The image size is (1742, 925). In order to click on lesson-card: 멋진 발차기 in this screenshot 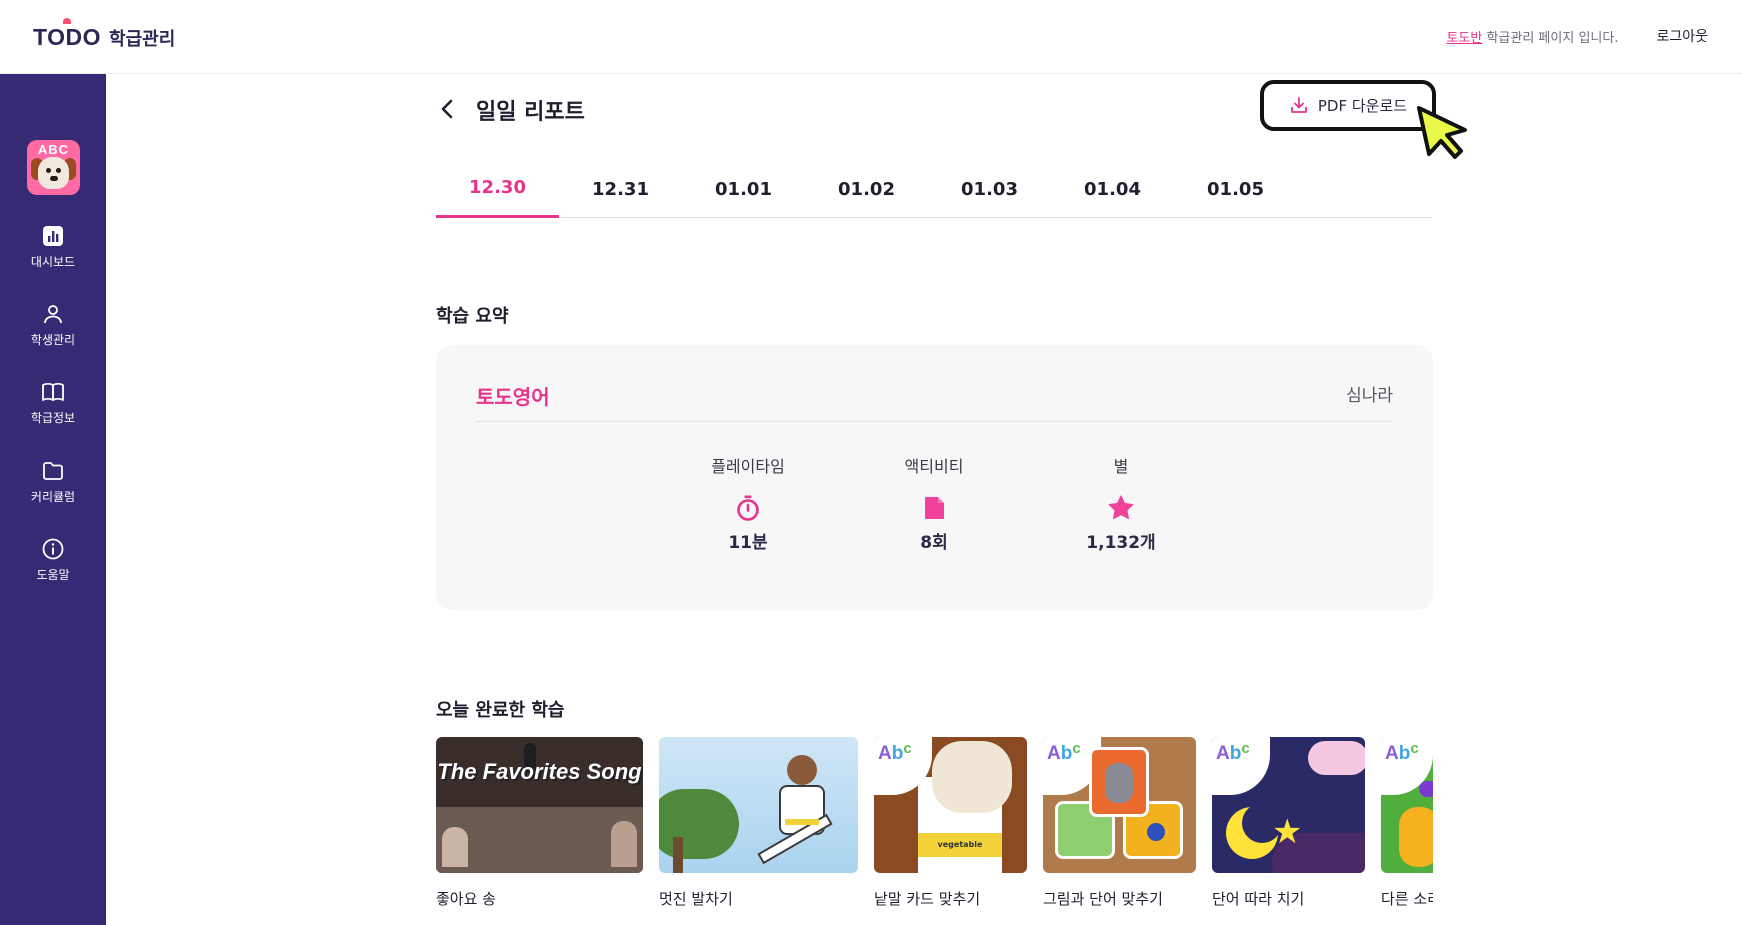, I will do `click(758, 823)`.